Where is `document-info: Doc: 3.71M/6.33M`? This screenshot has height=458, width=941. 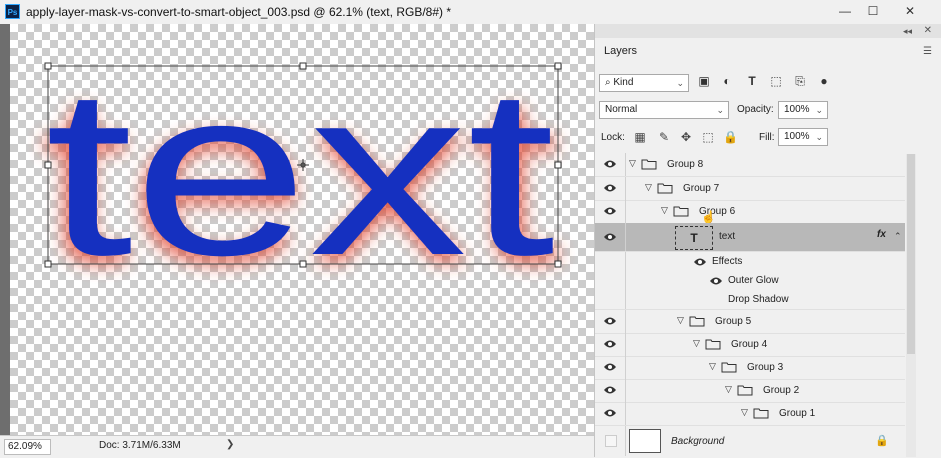 document-info: Doc: 3.71M/6.33M is located at coordinates (140, 445).